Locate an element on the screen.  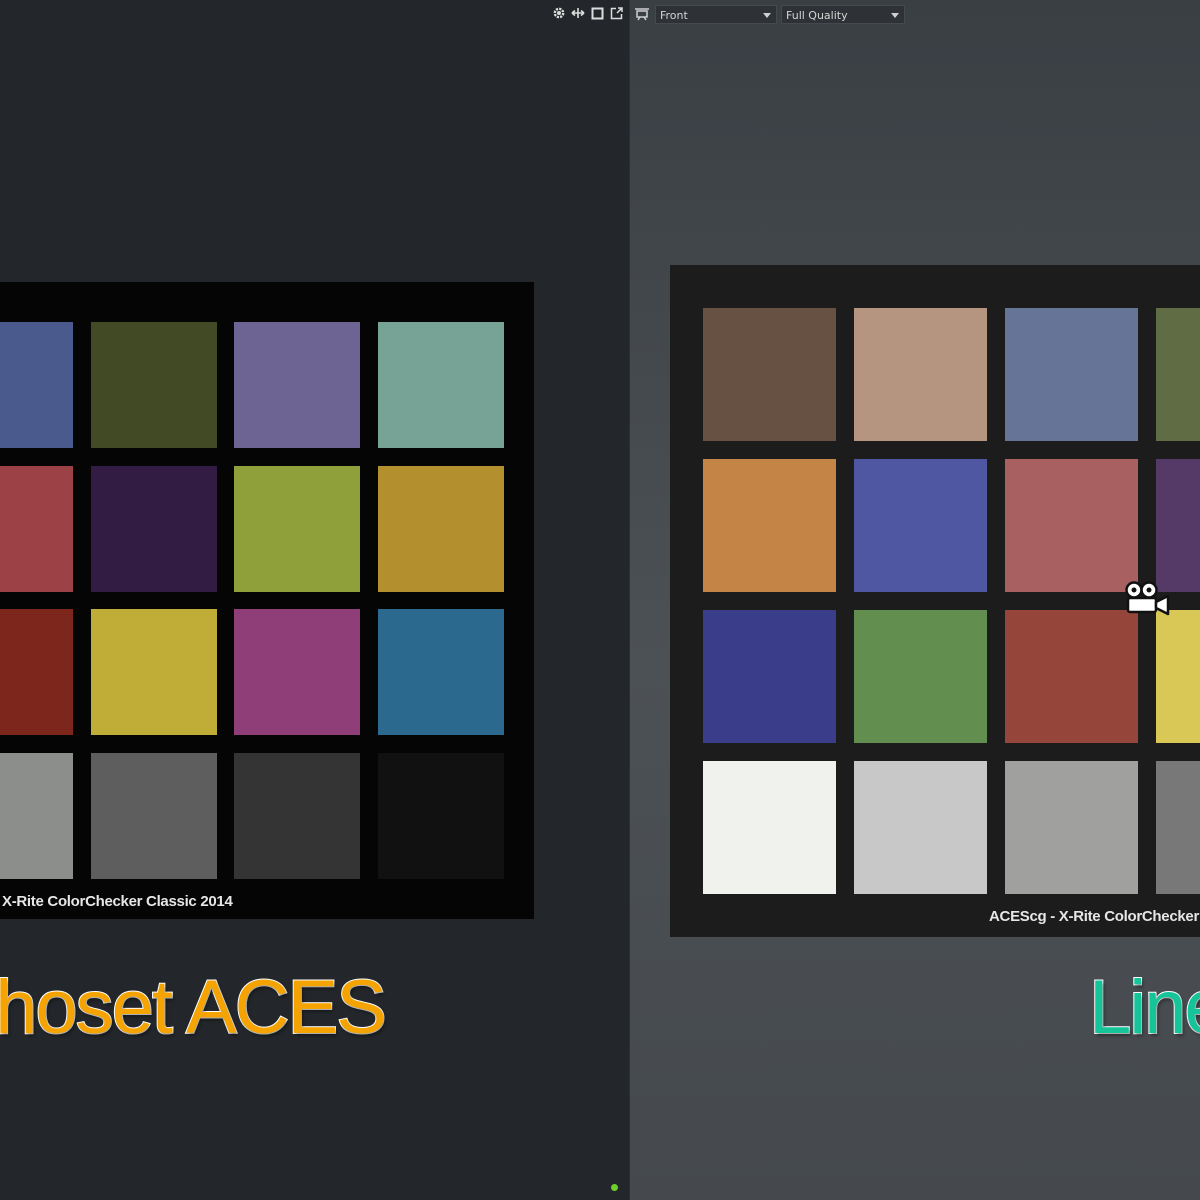
viewport-label-left: Ohoset ACES is located at coordinates (194, 1007).